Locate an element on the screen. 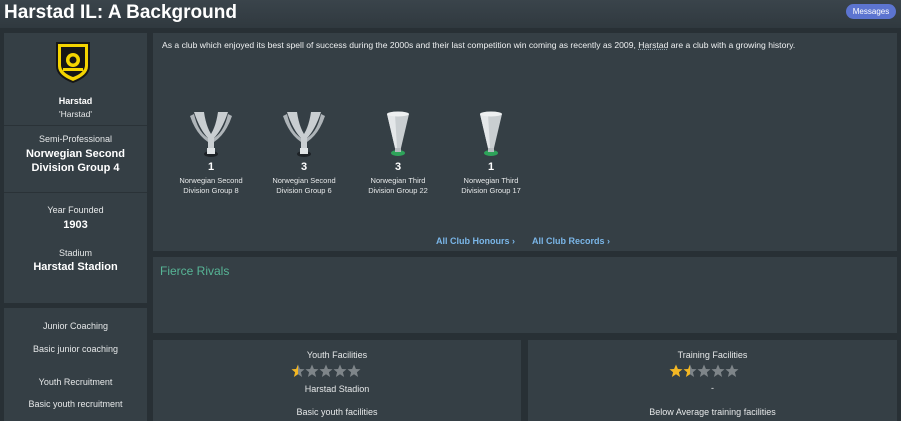 The image size is (901, 421). youth-recruitment-value: Basic youth recruitment is located at coordinates (75, 404).